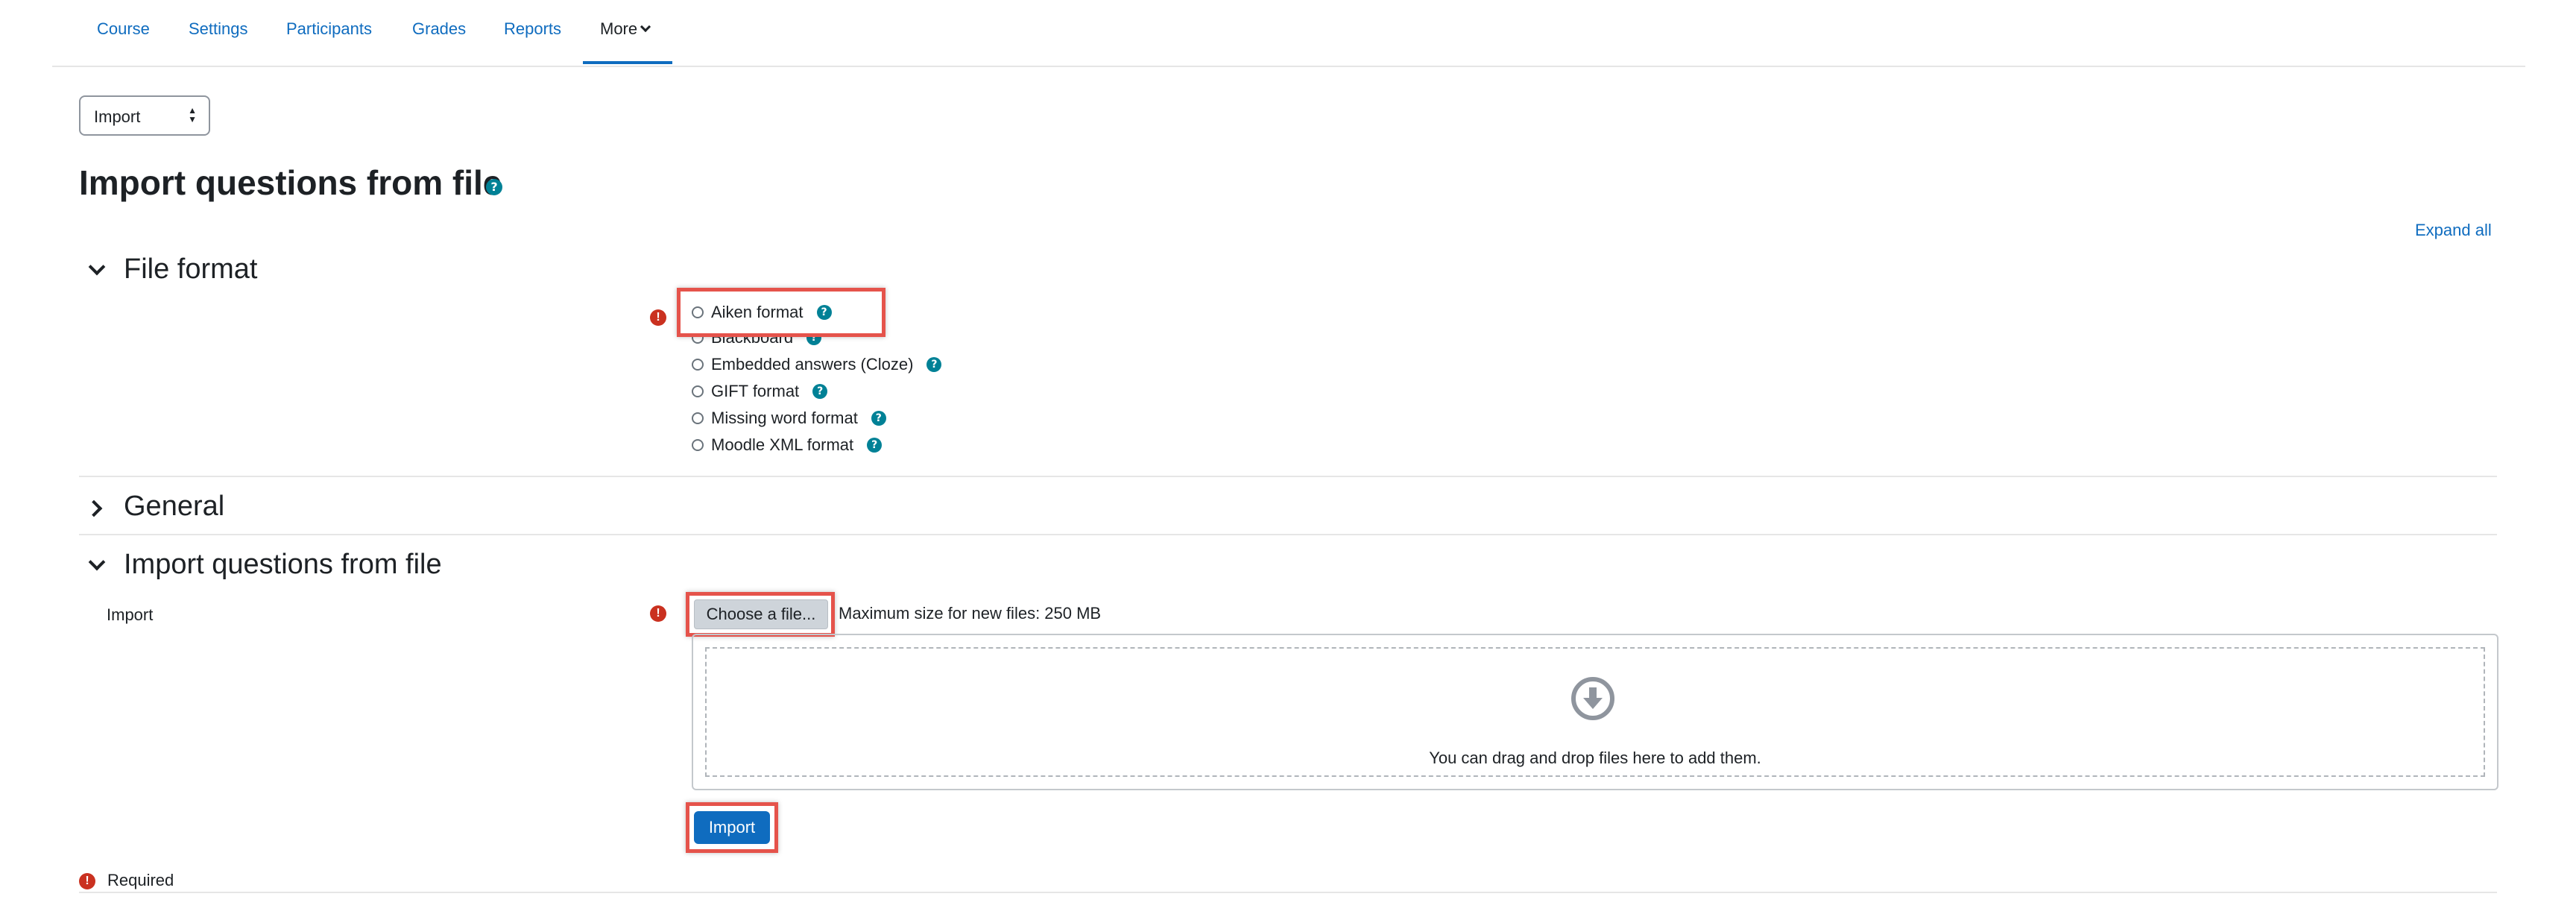  I want to click on radio-gift: GIFT format ?, so click(760, 392).